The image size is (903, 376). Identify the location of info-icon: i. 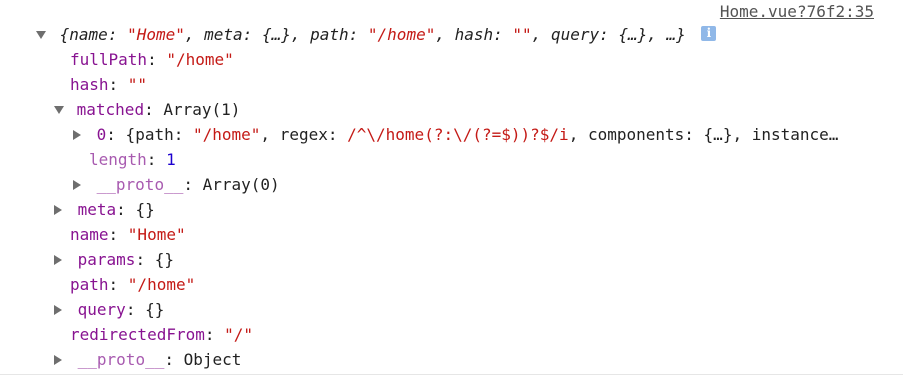
(709, 33).